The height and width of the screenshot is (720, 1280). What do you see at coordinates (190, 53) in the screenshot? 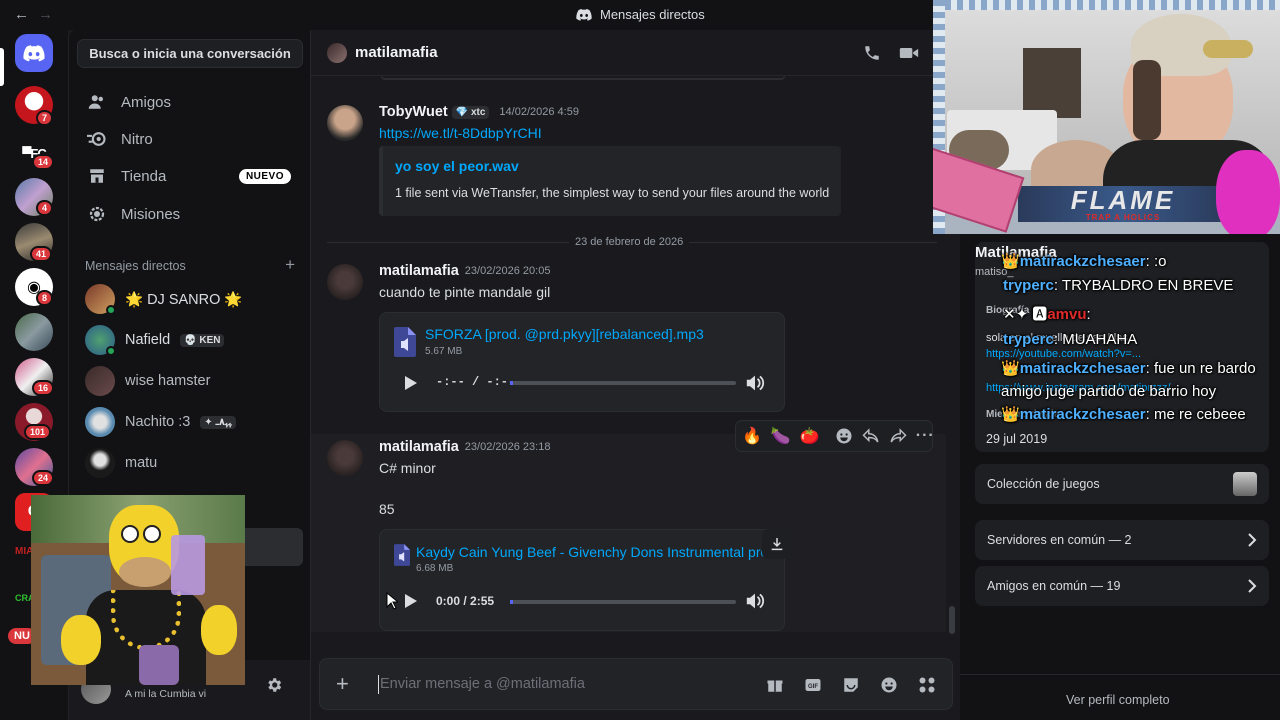
I see `search-conversation-button: Busca o inicia una conversación` at bounding box center [190, 53].